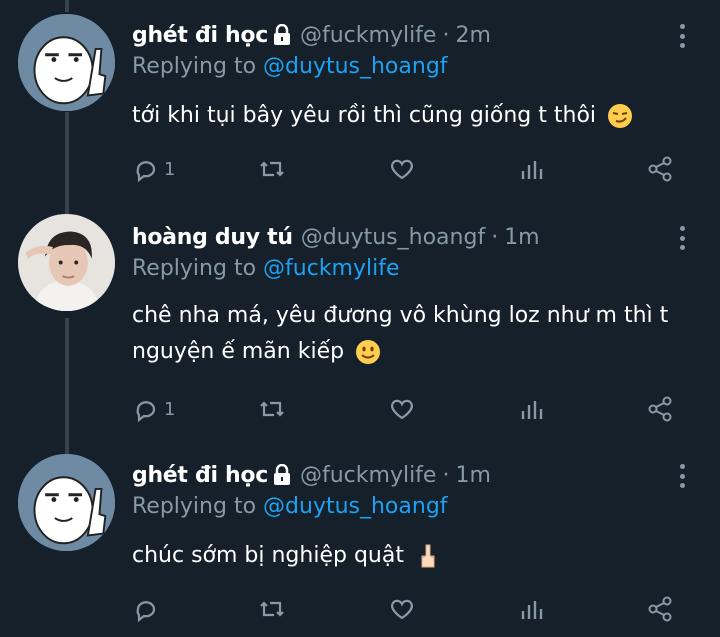 This screenshot has height=637, width=720. I want to click on reply-button, so click(148, 609).